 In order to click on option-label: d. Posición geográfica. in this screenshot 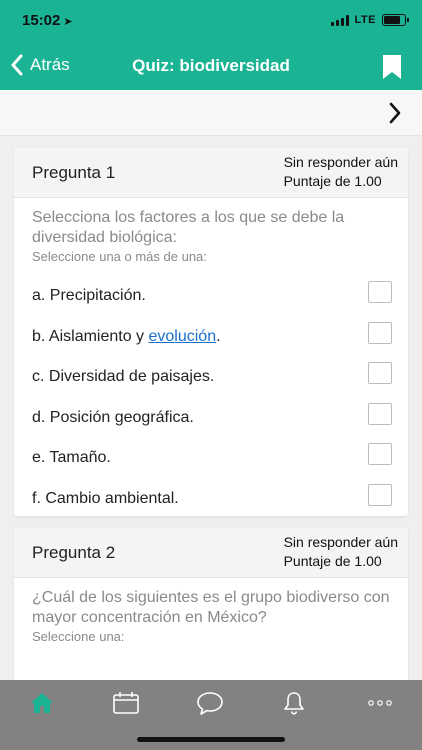, I will do `click(113, 417)`.